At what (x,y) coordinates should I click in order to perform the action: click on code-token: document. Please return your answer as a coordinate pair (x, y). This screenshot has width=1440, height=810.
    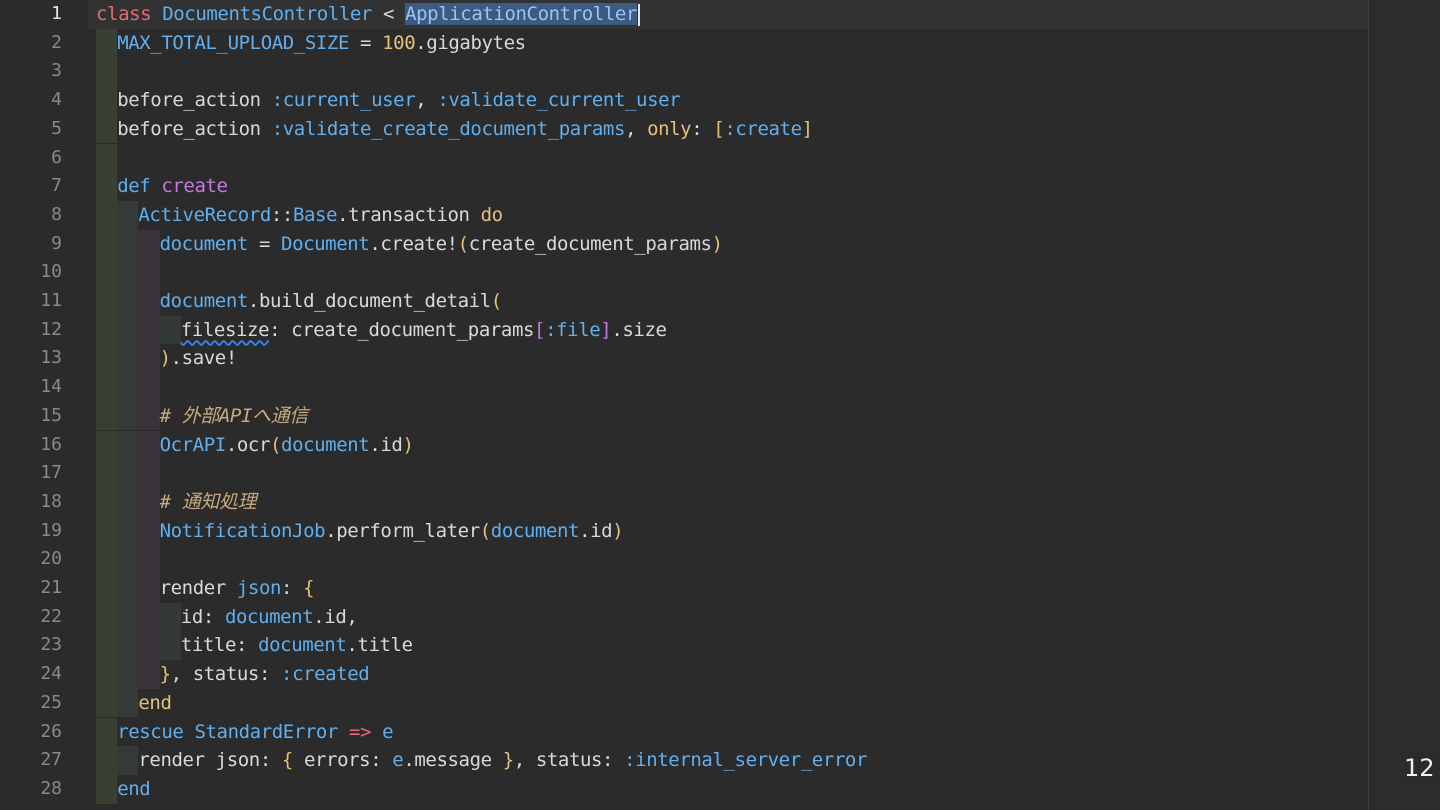
    Looking at the image, I should click on (204, 301).